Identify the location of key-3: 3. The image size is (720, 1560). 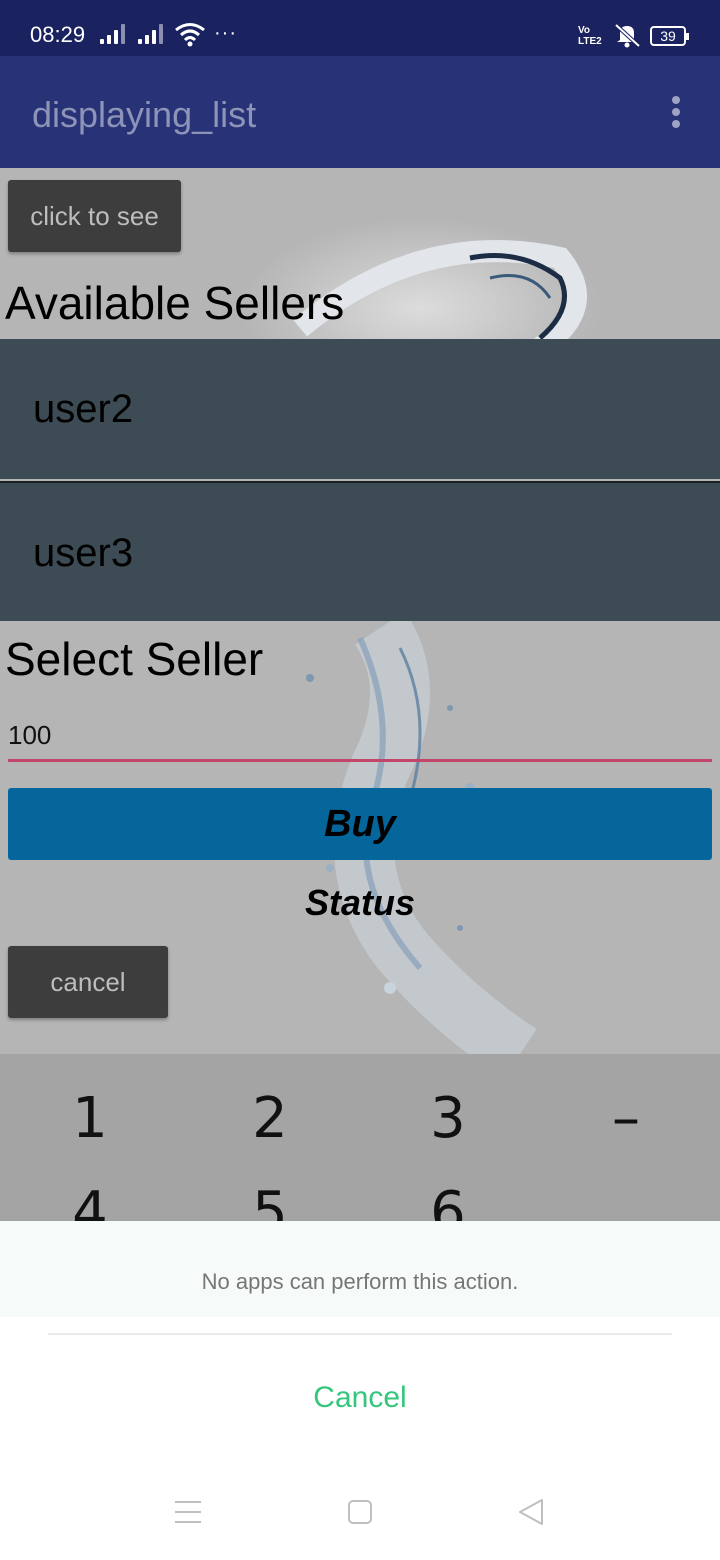
(448, 1118).